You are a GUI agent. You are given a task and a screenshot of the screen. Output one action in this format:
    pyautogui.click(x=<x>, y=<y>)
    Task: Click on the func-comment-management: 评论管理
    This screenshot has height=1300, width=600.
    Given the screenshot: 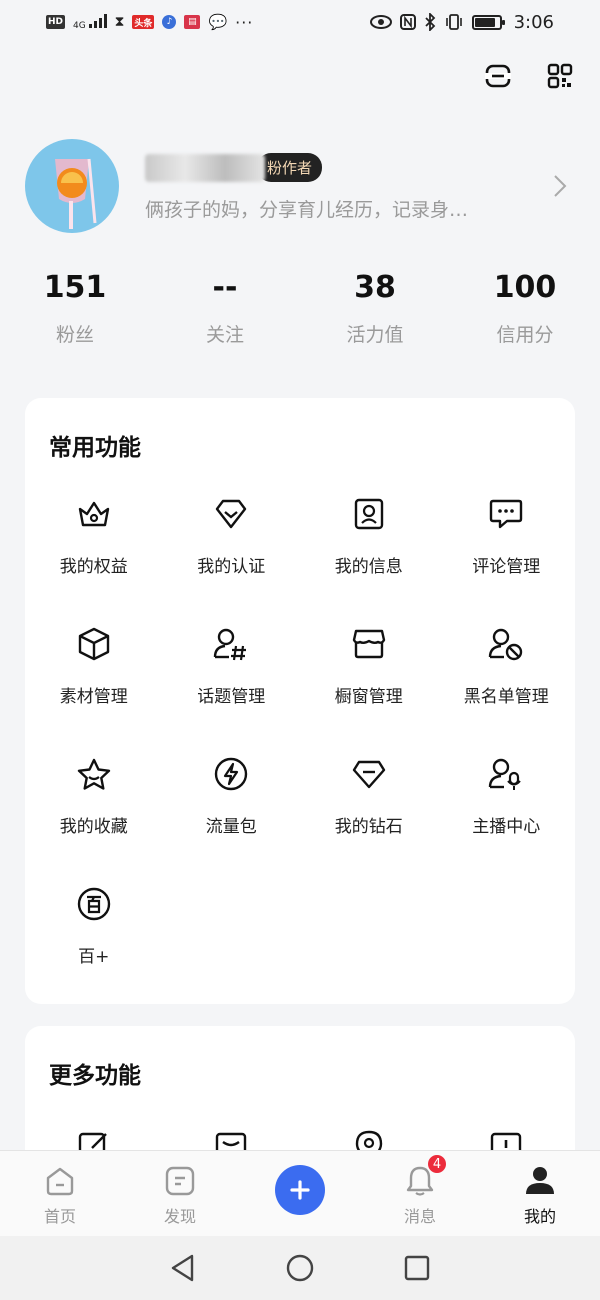 What is the action you would take?
    pyautogui.click(x=507, y=561)
    